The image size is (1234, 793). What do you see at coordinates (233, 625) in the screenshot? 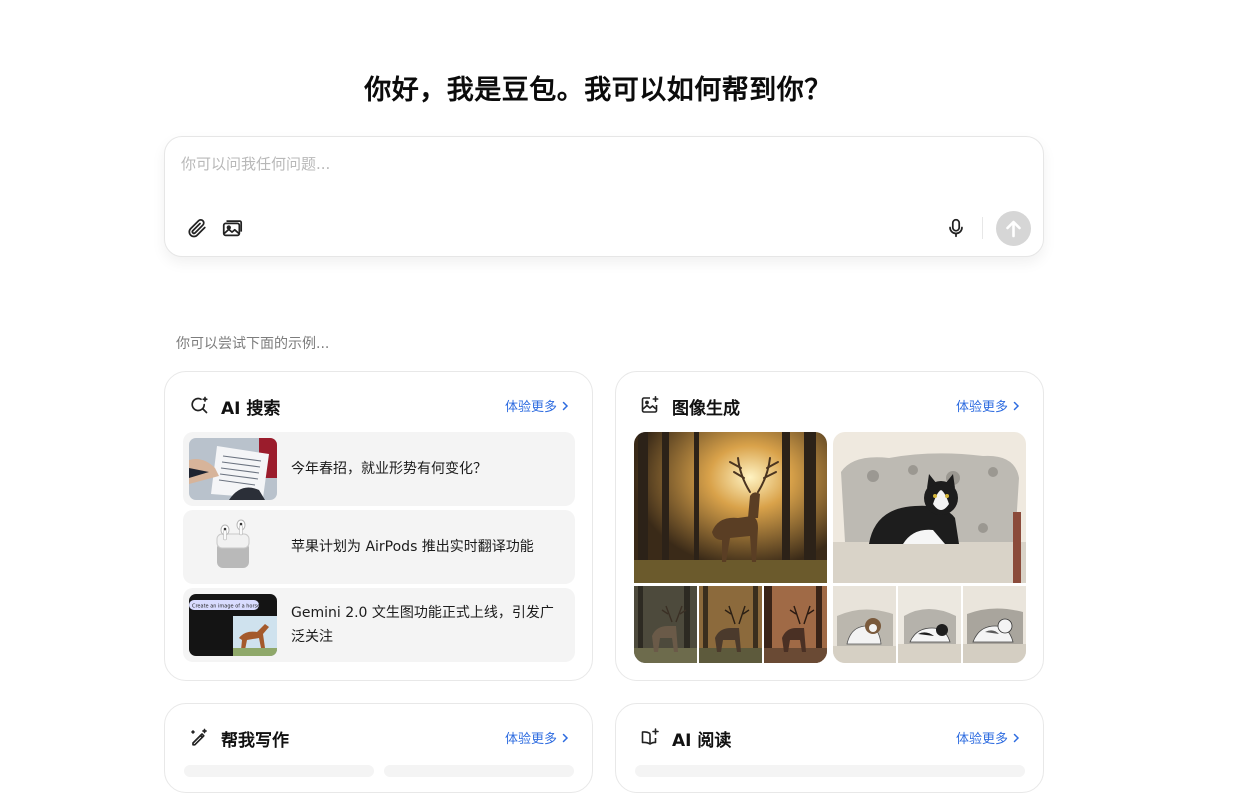
I see `horse-screenshot-thumbnail: Create an image of a horse` at bounding box center [233, 625].